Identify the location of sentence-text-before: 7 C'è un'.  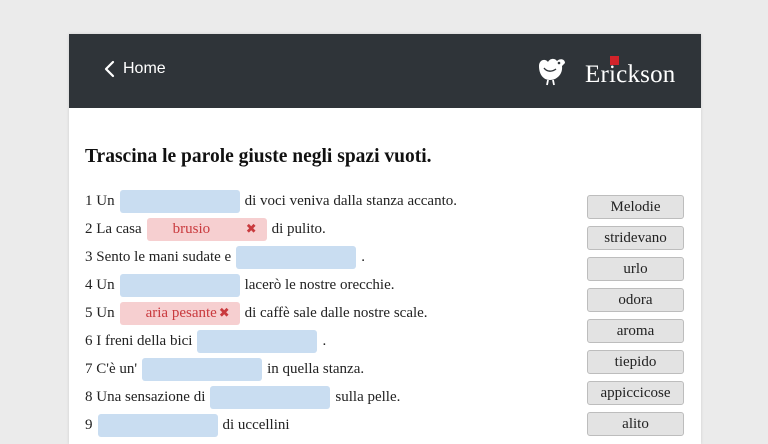
(111, 368).